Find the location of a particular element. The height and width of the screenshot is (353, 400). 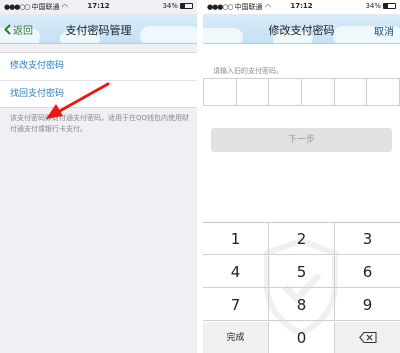

keypad-row: 完成 0 is located at coordinates (301, 337).